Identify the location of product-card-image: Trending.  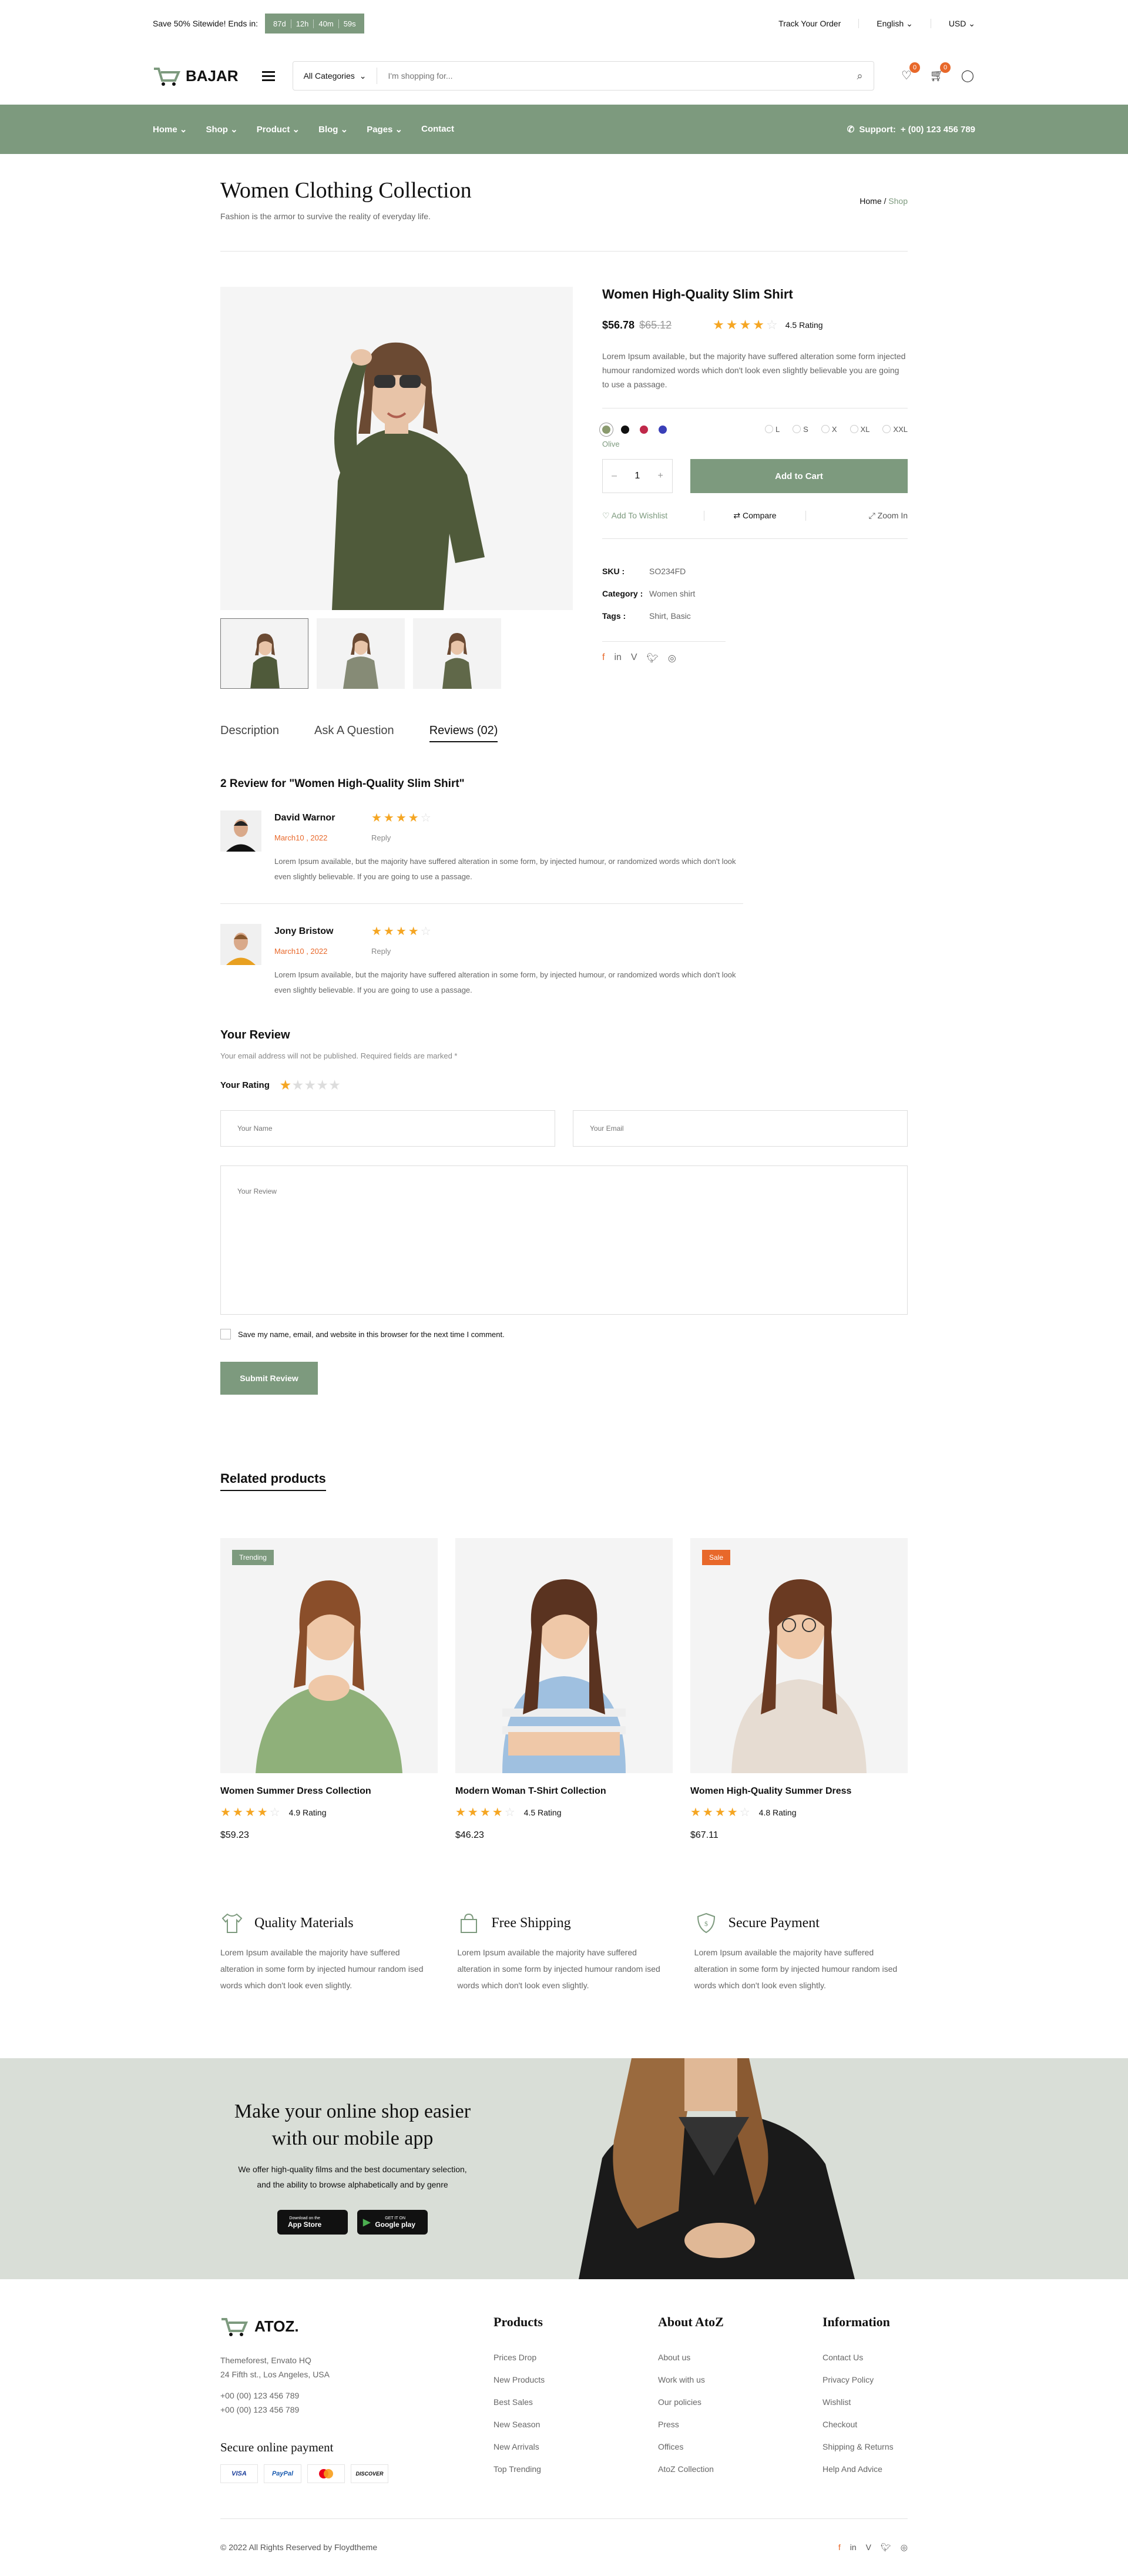
(329, 1655).